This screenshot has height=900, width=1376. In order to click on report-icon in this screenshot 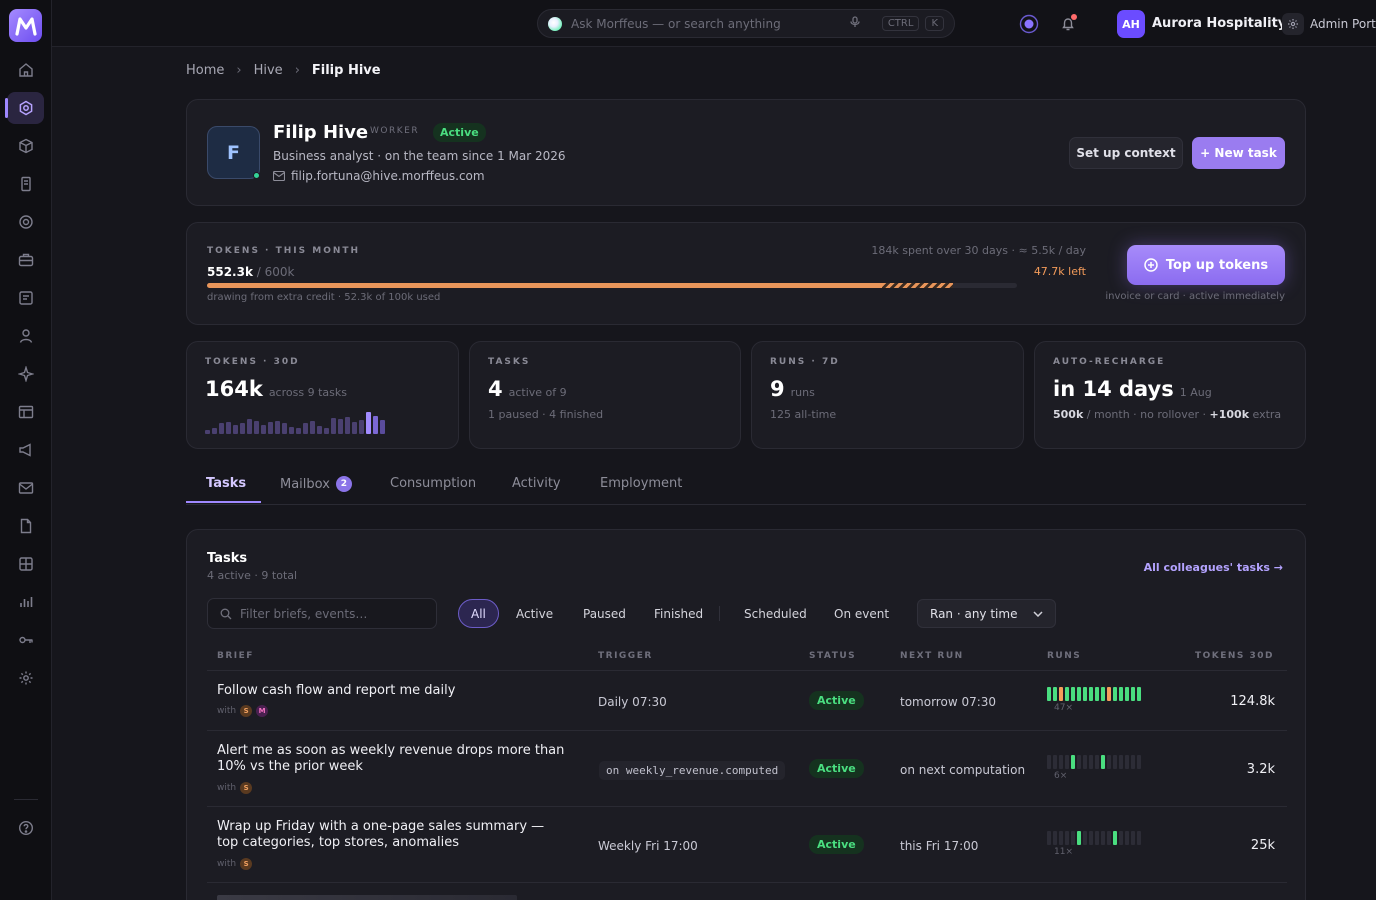, I will do `click(26, 298)`.